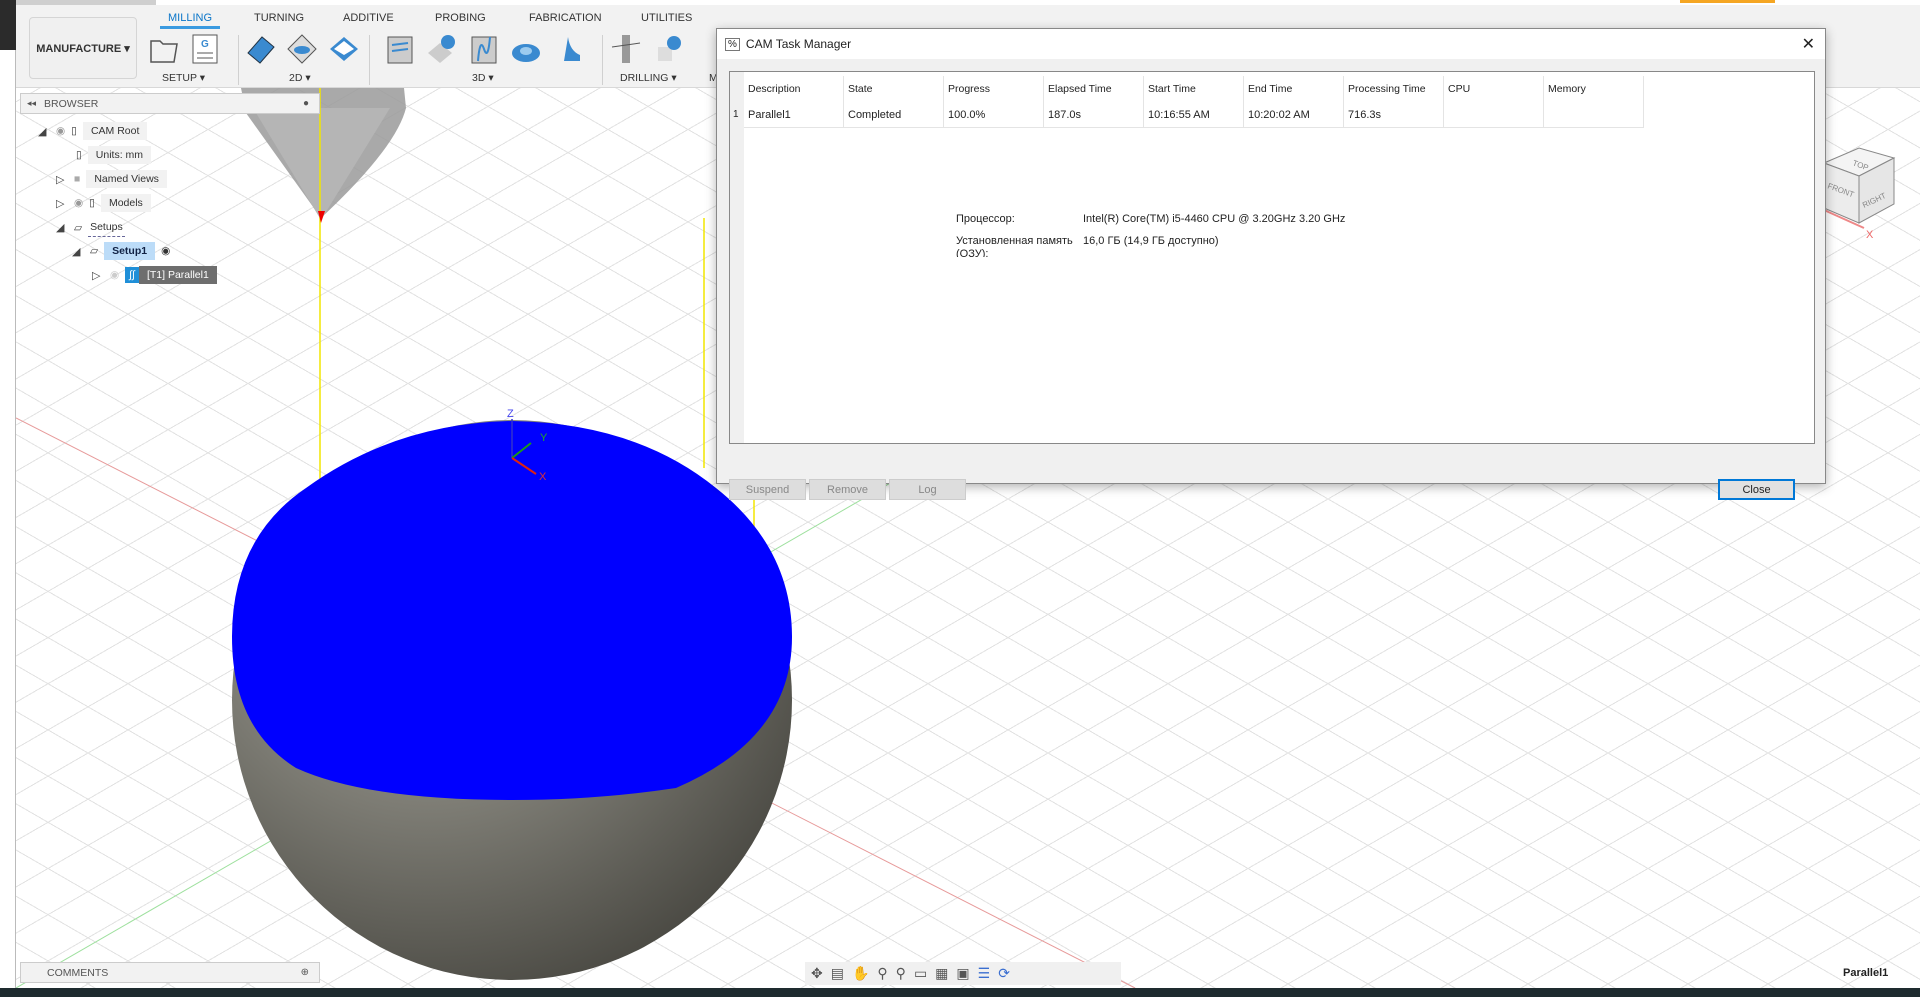  Describe the element at coordinates (736, 114) in the screenshot. I see `row-index: 1` at that location.